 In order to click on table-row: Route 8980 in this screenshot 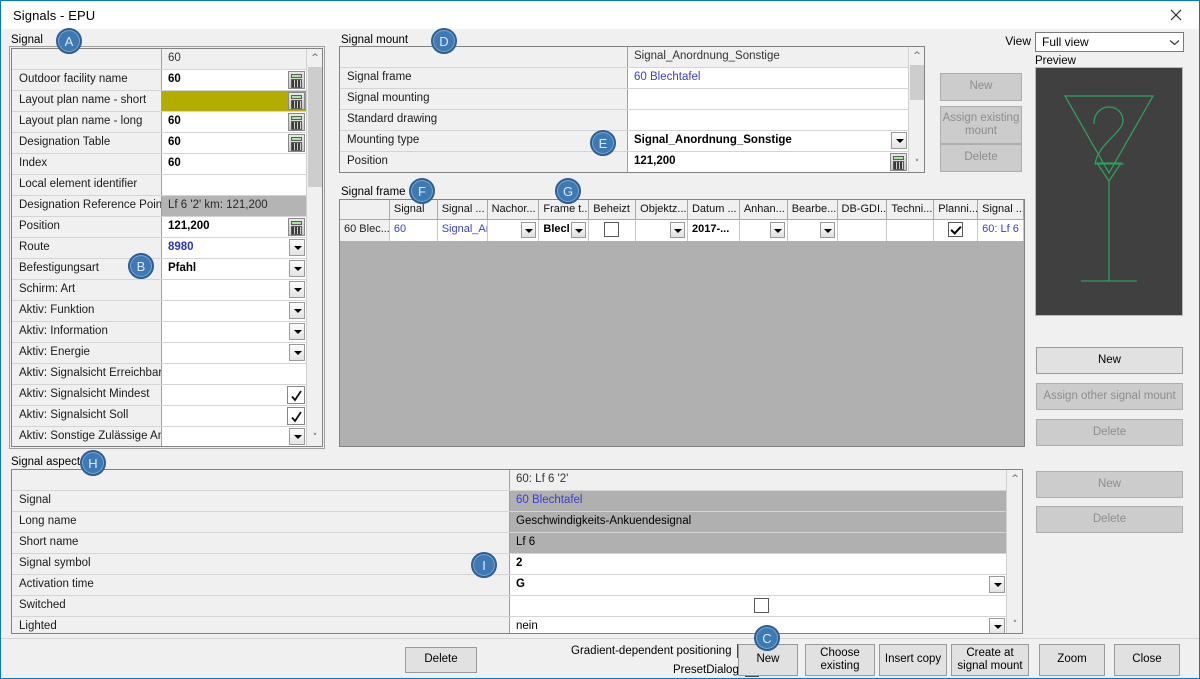, I will do `click(159, 248)`.